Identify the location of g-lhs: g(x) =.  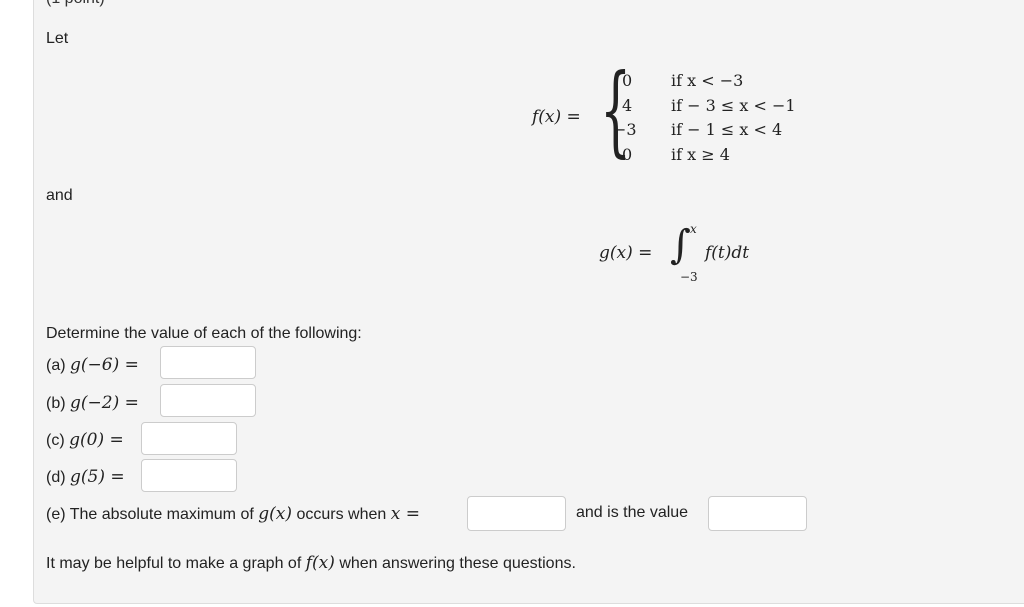
(626, 253).